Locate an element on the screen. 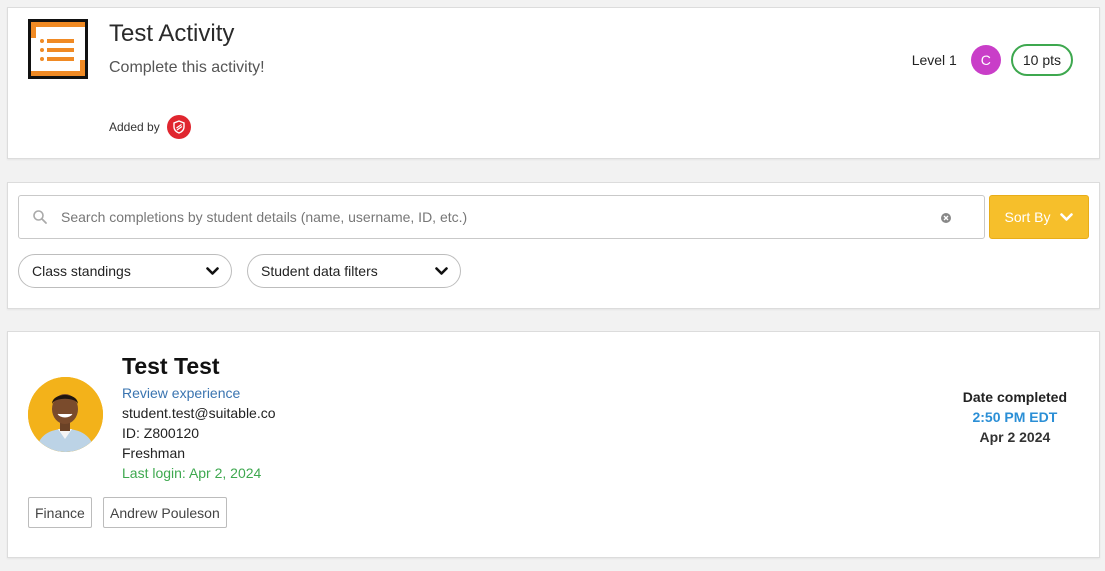  sort-by-label: Sort By is located at coordinates (1027, 217).